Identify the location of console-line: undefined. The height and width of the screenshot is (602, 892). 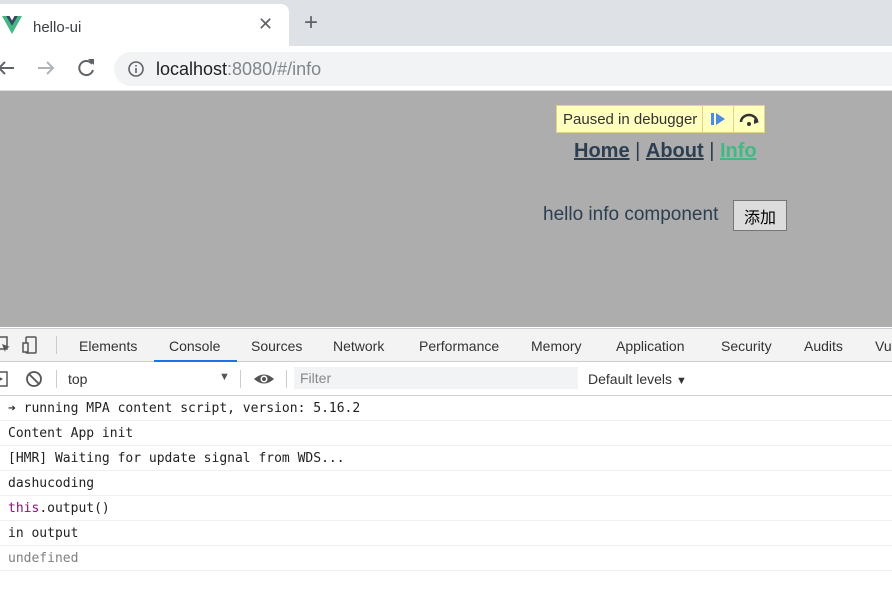
(446, 558).